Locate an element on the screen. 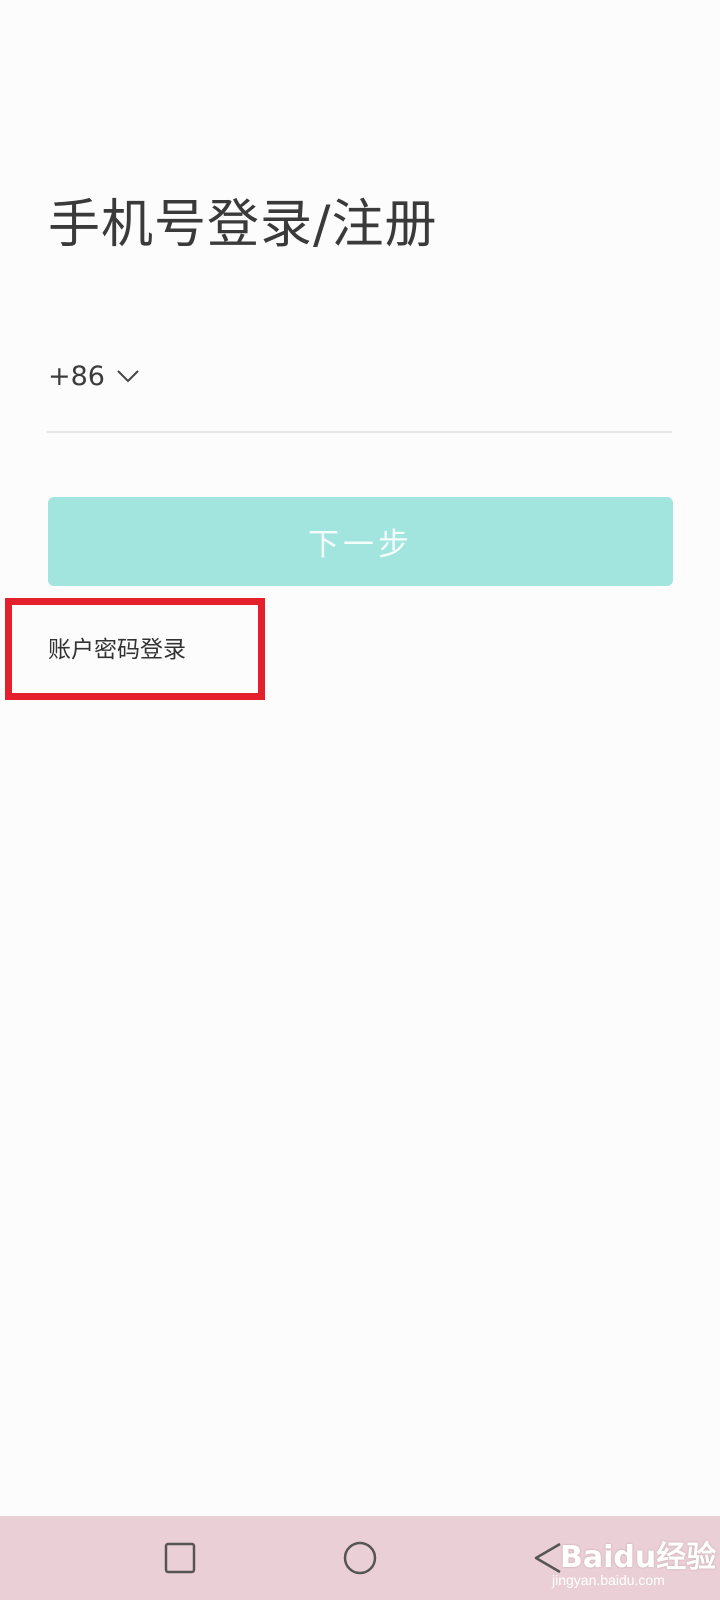 This screenshot has width=720, height=1600. chevron-down-icon is located at coordinates (128, 376).